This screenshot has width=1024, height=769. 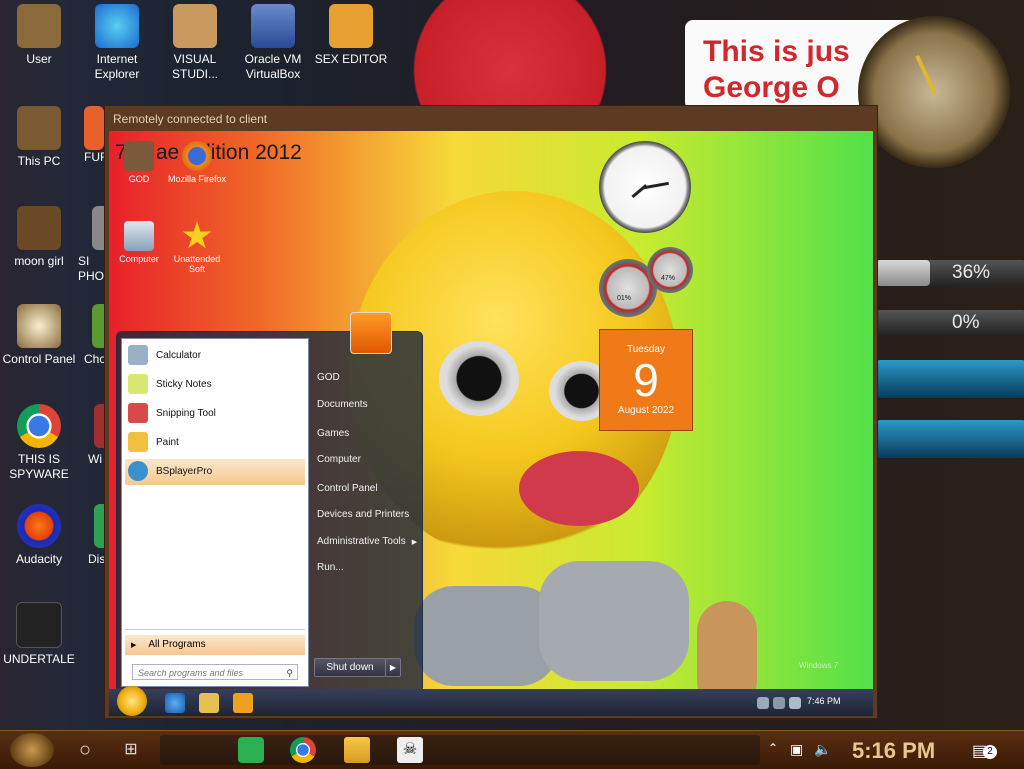 I want to click on start-item-label: Calculator, so click(x=179, y=355).